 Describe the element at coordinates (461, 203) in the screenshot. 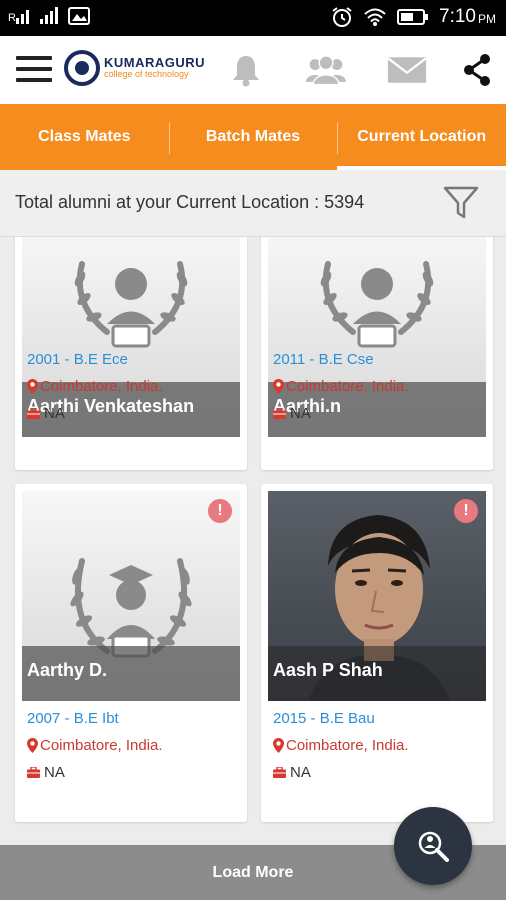

I see `filter-icon` at that location.